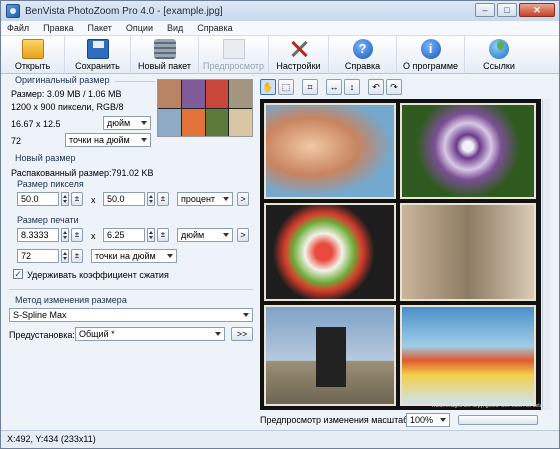  What do you see at coordinates (77, 256) in the screenshot?
I see `print-resolution-adjust: ±` at bounding box center [77, 256].